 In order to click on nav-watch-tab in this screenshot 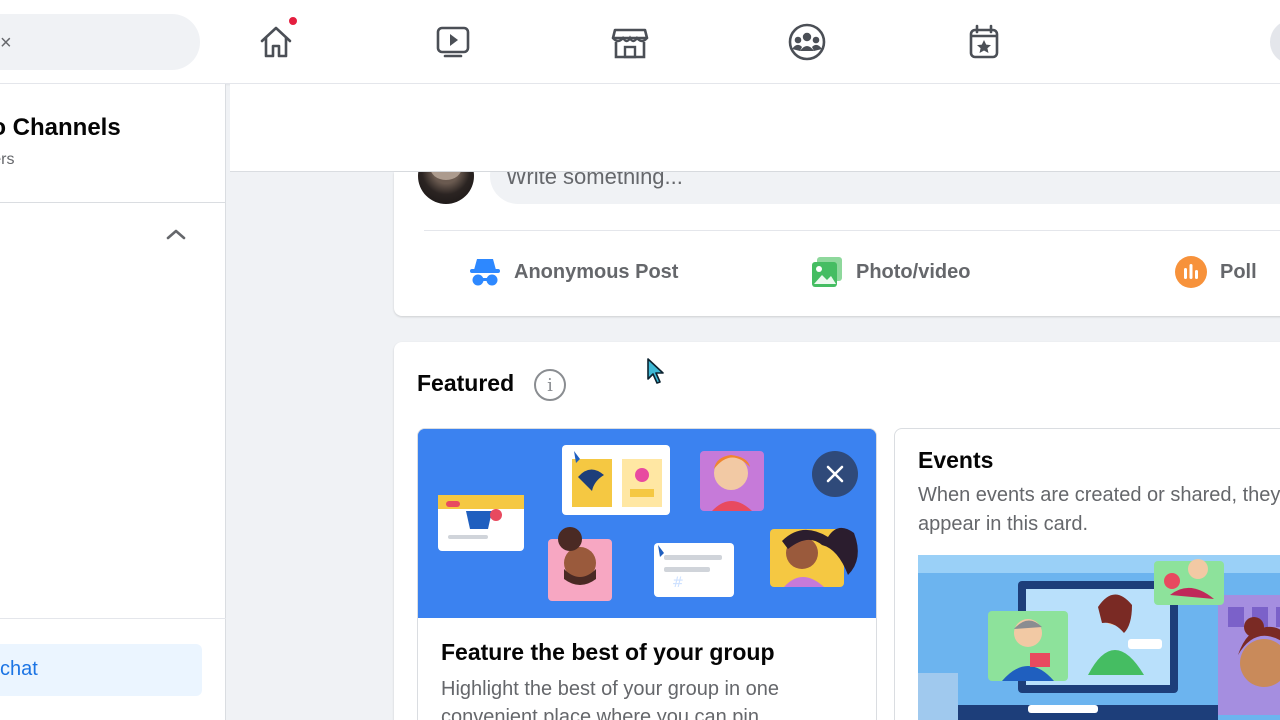, I will do `click(453, 42)`.